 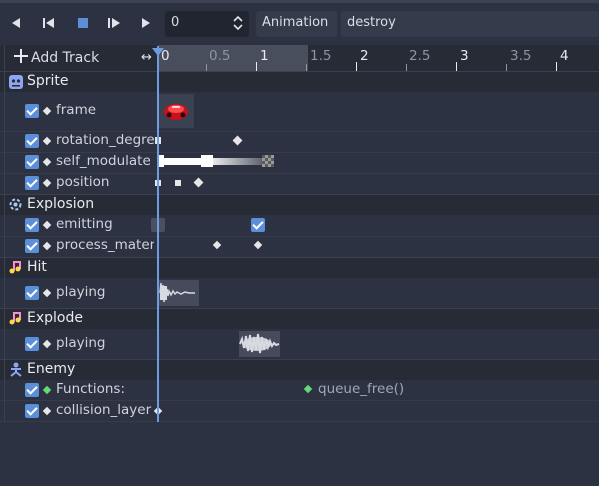 I want to click on group-label: Hit, so click(x=37, y=267).